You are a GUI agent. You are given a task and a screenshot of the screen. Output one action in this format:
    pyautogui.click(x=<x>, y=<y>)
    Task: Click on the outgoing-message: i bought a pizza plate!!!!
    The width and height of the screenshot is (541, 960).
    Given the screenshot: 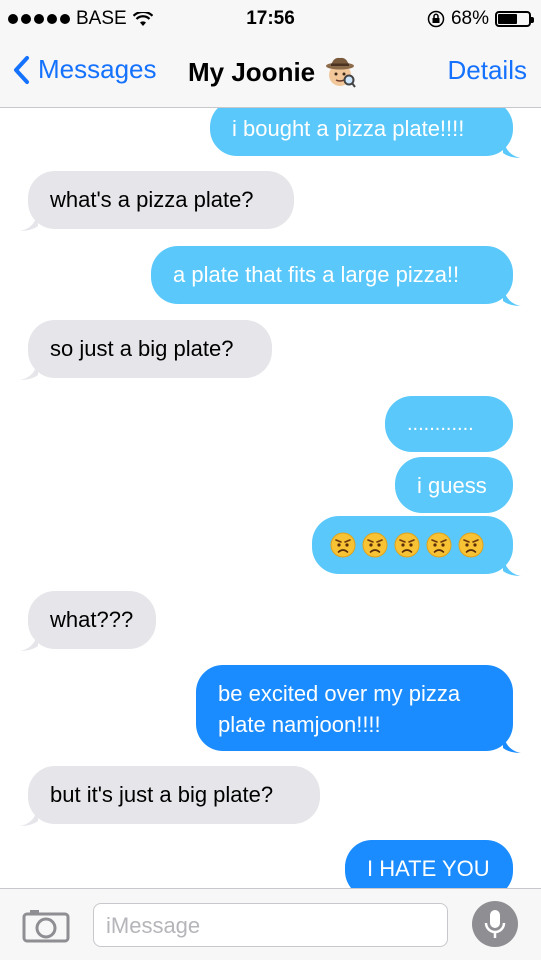 What is the action you would take?
    pyautogui.click(x=365, y=133)
    